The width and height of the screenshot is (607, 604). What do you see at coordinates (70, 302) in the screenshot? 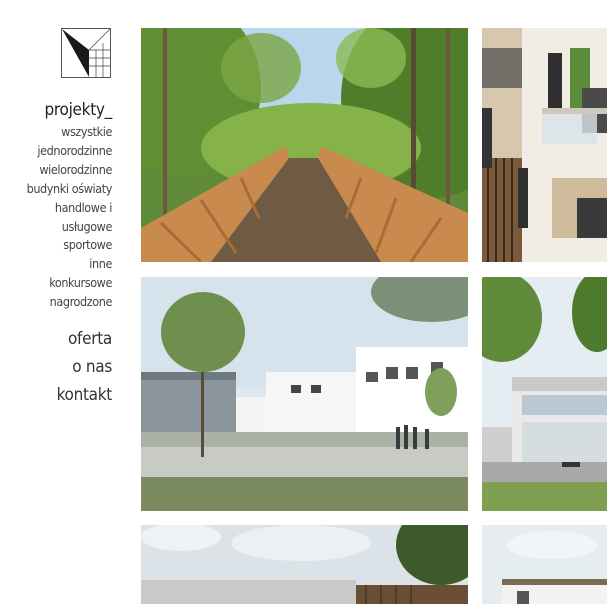
I see `category-awarded: nagrodzone` at bounding box center [70, 302].